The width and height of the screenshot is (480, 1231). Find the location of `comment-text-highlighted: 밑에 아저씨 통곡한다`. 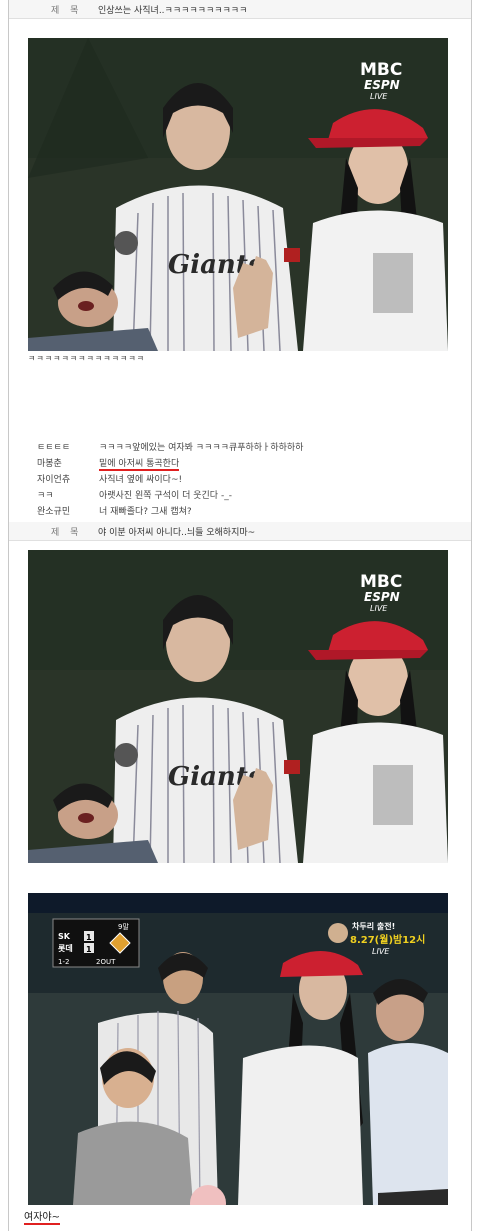

comment-text-highlighted: 밑에 아저씨 통곡한다 is located at coordinates (139, 463).